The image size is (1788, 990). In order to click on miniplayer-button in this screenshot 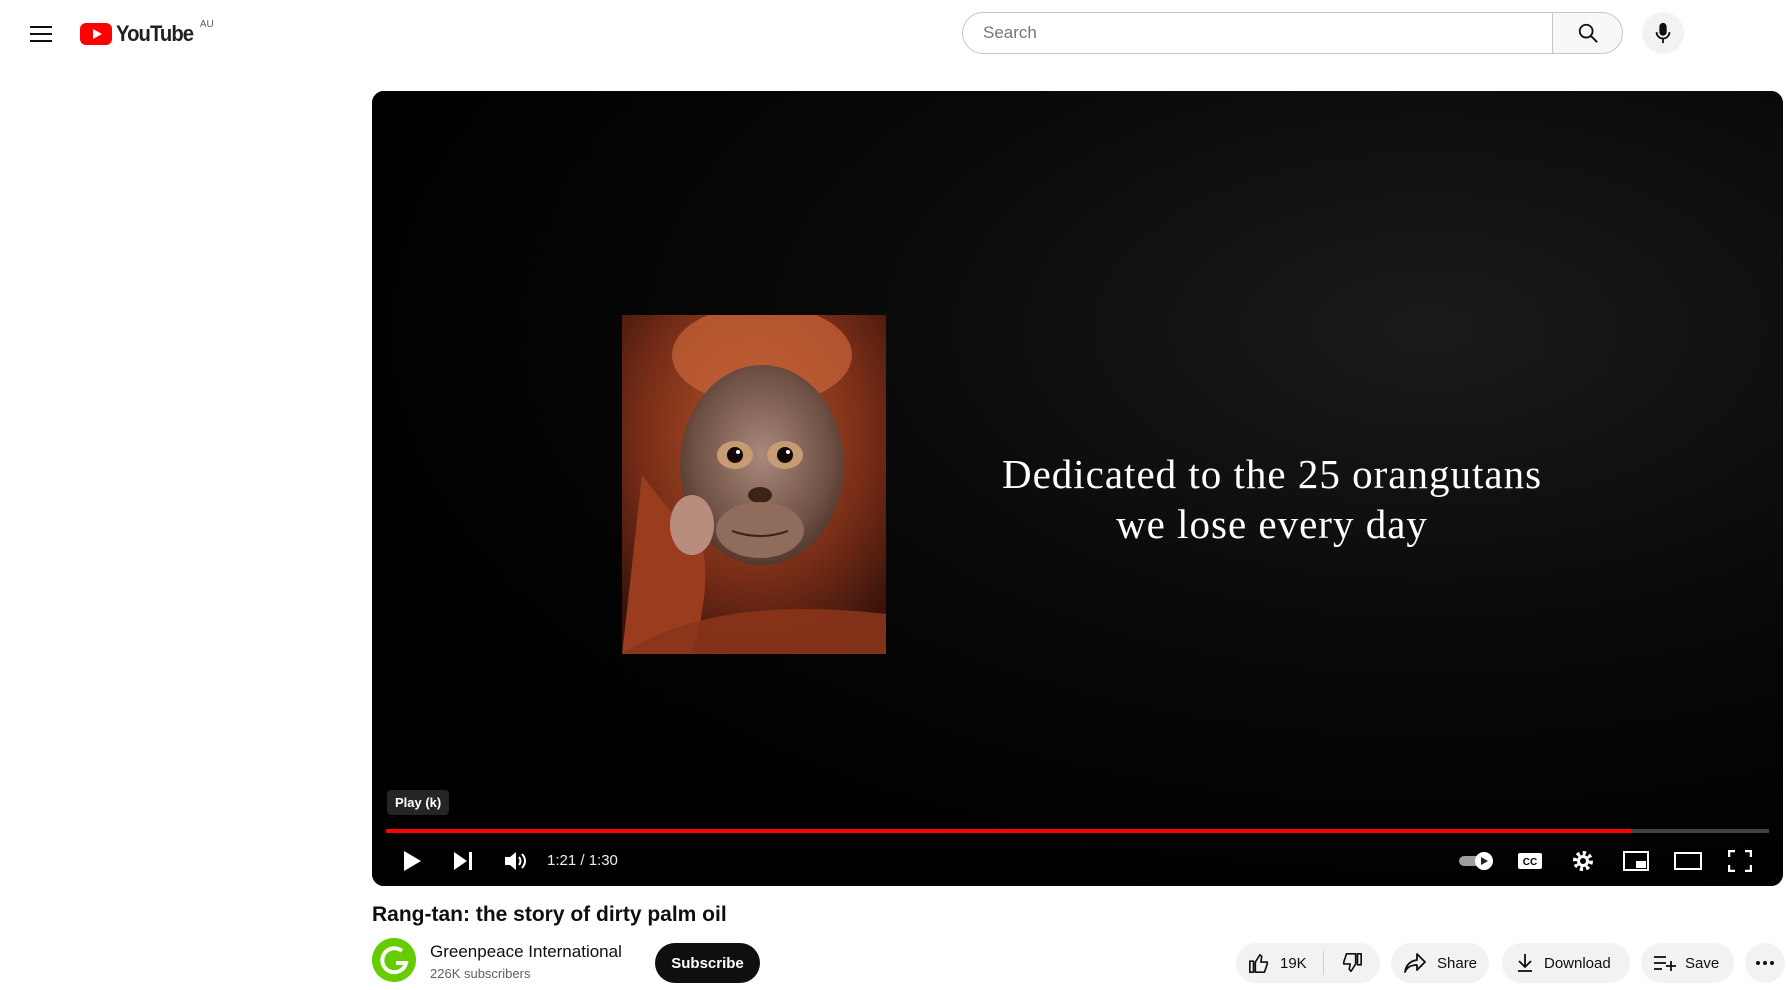, I will do `click(1636, 861)`.